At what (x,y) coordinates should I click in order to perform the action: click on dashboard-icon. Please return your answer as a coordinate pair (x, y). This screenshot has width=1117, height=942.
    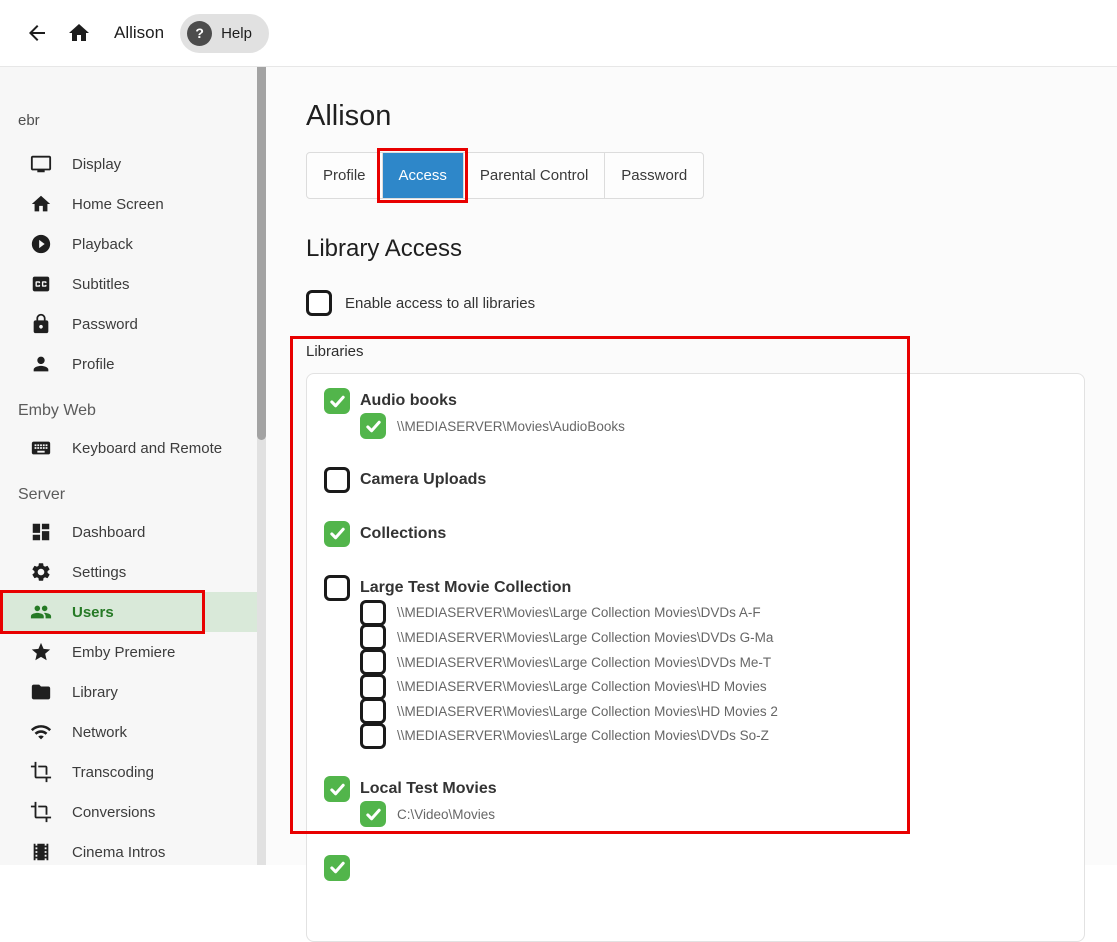
    Looking at the image, I should click on (41, 532).